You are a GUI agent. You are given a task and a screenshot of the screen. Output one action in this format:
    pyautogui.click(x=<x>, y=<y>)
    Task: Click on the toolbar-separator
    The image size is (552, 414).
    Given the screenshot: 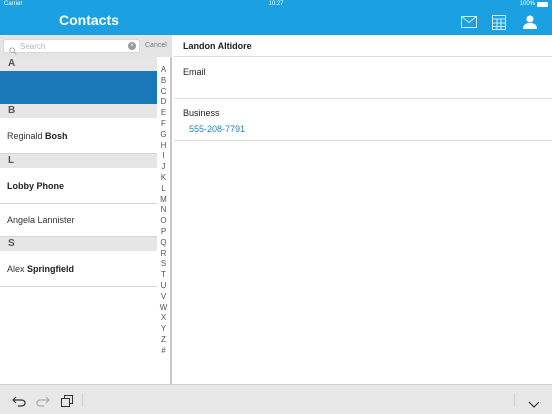 What is the action you would take?
    pyautogui.click(x=298, y=400)
    